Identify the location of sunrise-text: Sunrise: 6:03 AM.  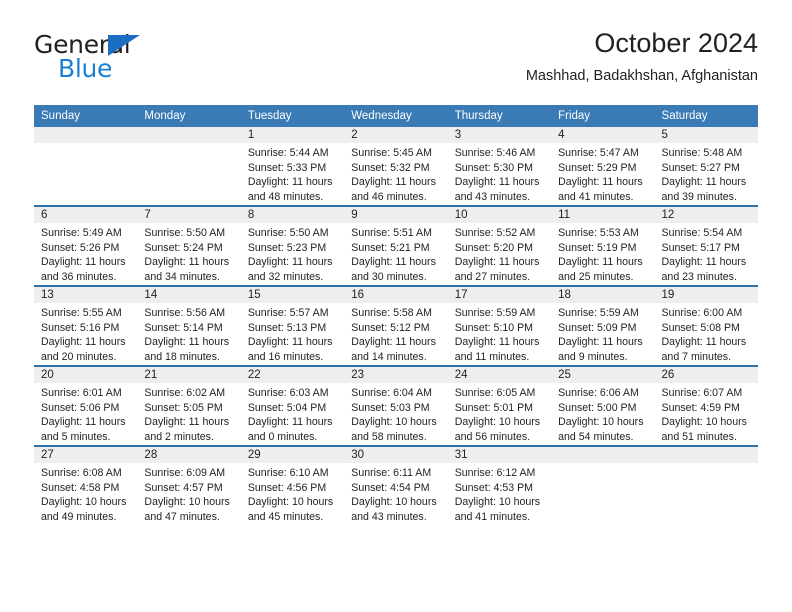
(288, 393).